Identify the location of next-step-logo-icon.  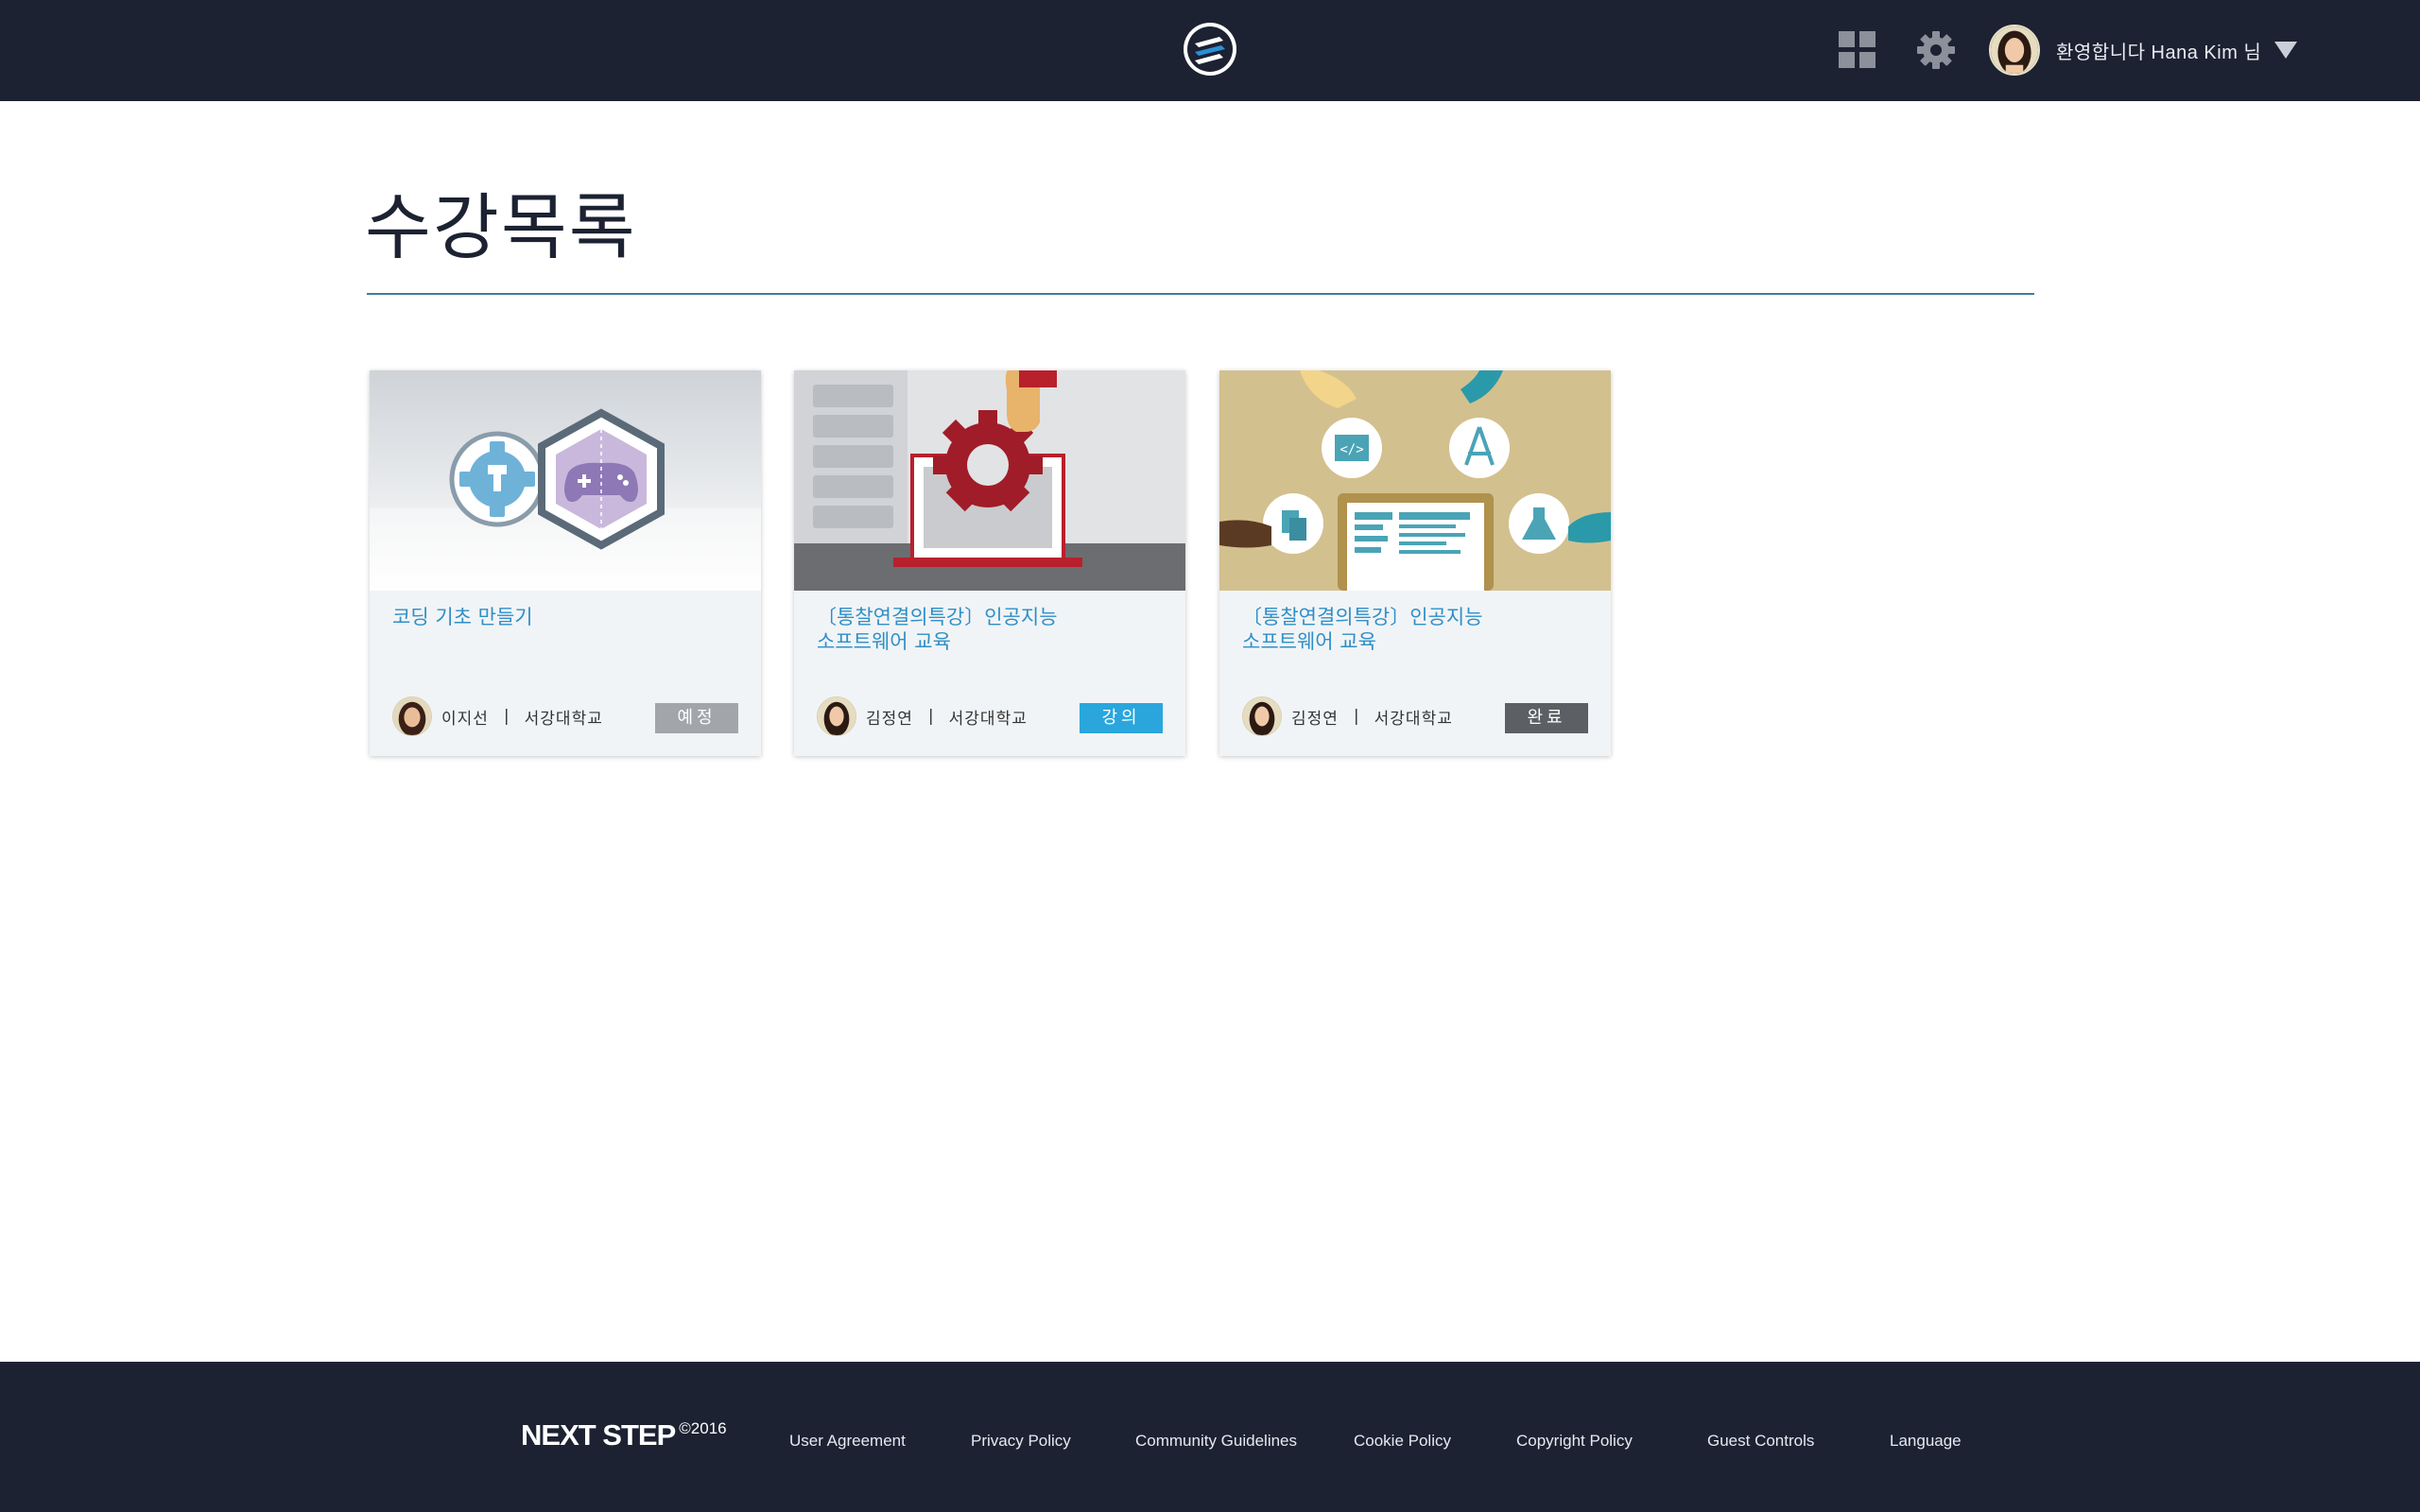
(1210, 49).